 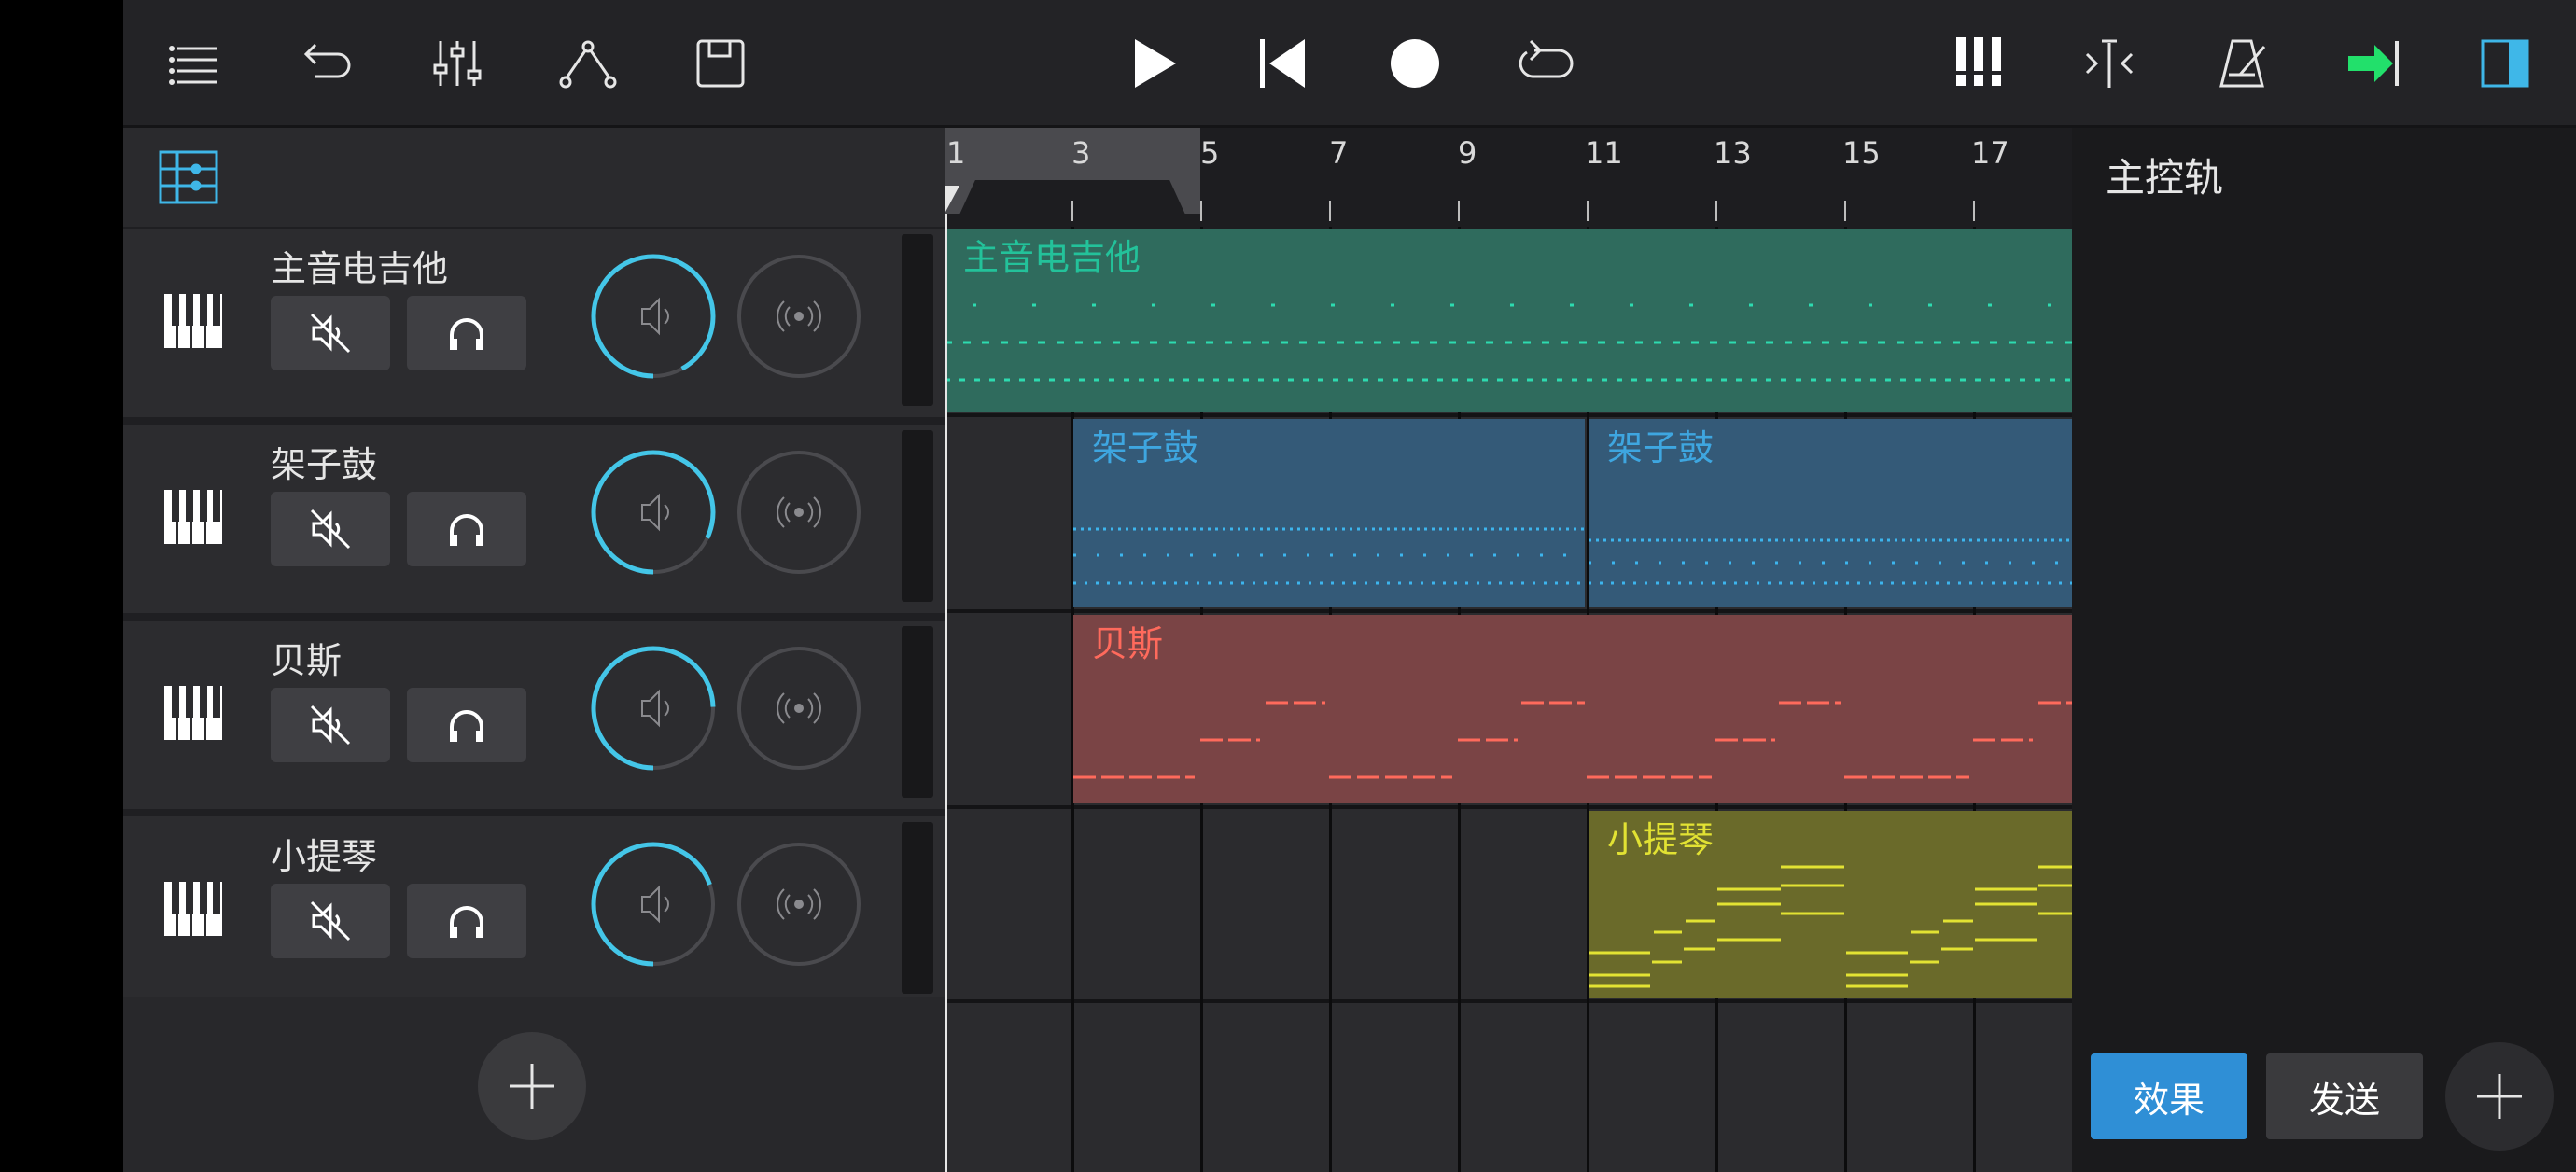 I want to click on add-track-button, so click(x=532, y=1086).